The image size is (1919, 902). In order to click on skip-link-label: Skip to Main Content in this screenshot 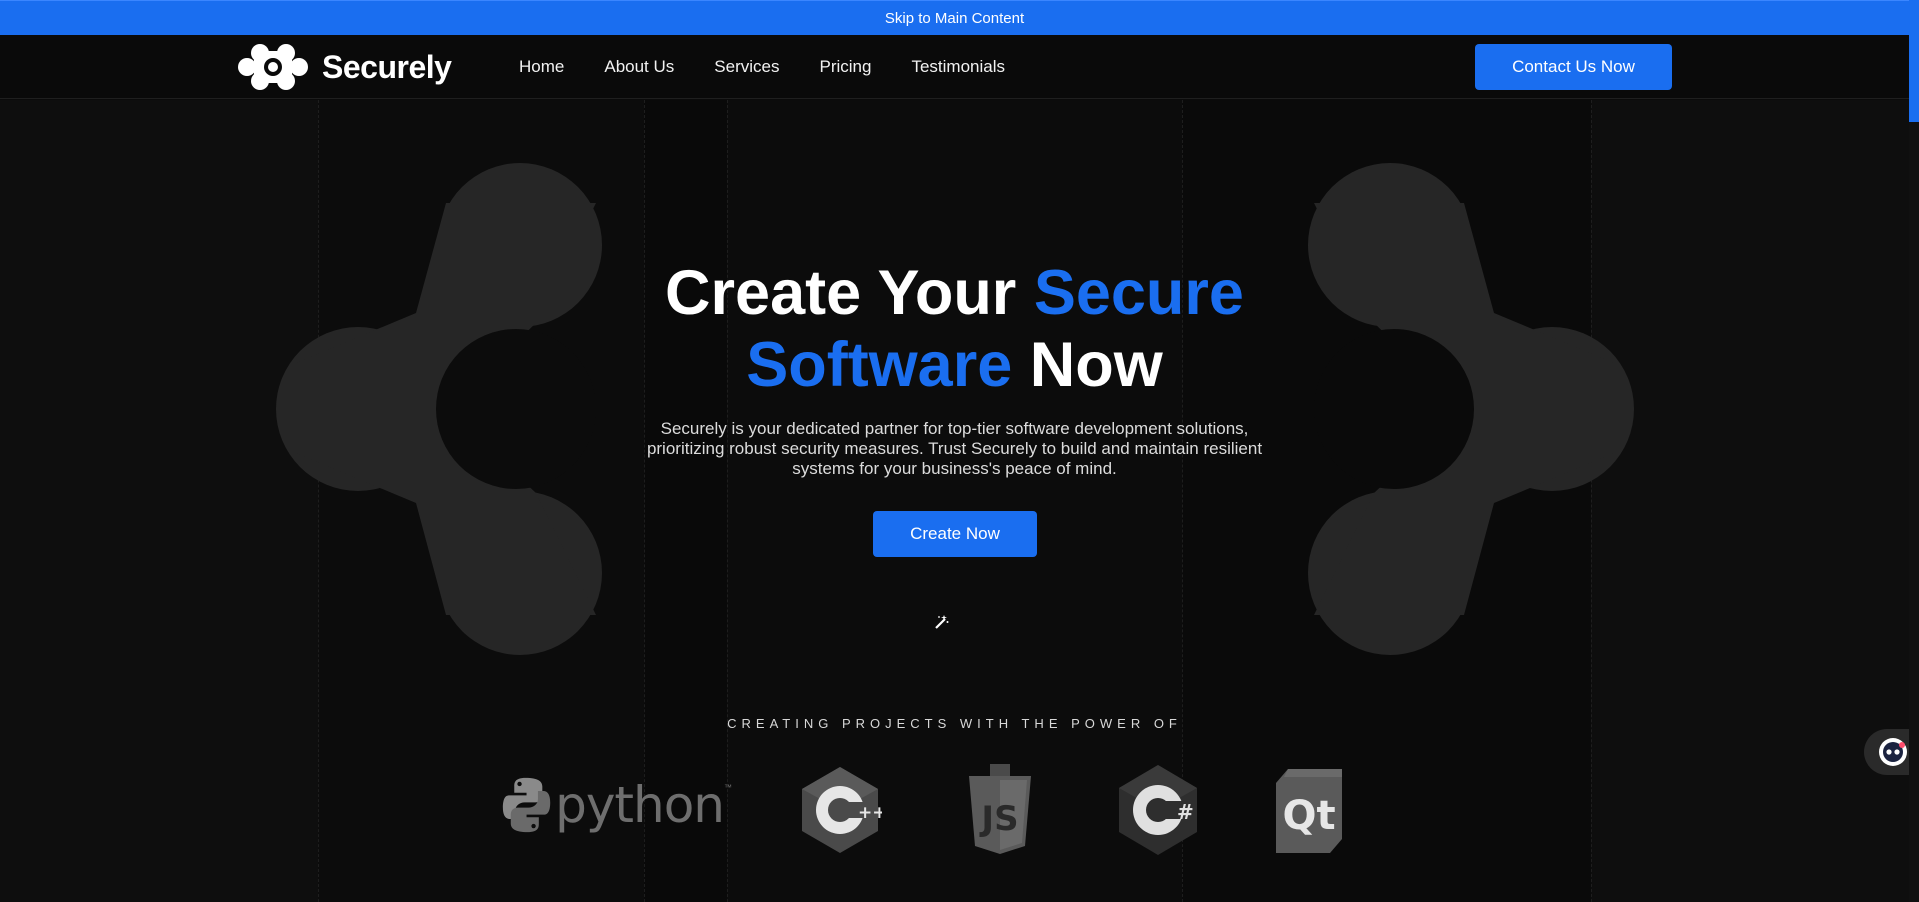, I will do `click(954, 18)`.